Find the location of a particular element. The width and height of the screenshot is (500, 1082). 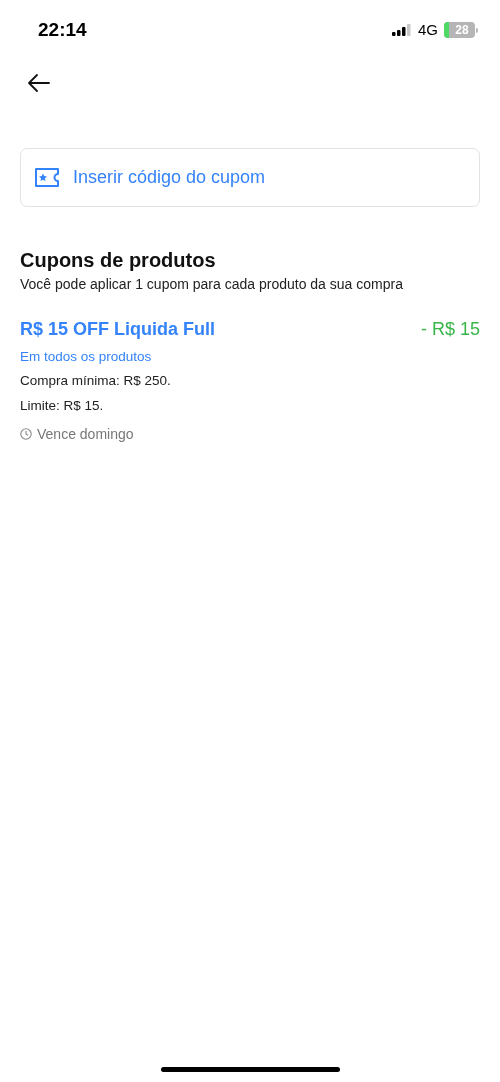

coupon-detail: Compra mínima: R$ 250. is located at coordinates (96, 381).